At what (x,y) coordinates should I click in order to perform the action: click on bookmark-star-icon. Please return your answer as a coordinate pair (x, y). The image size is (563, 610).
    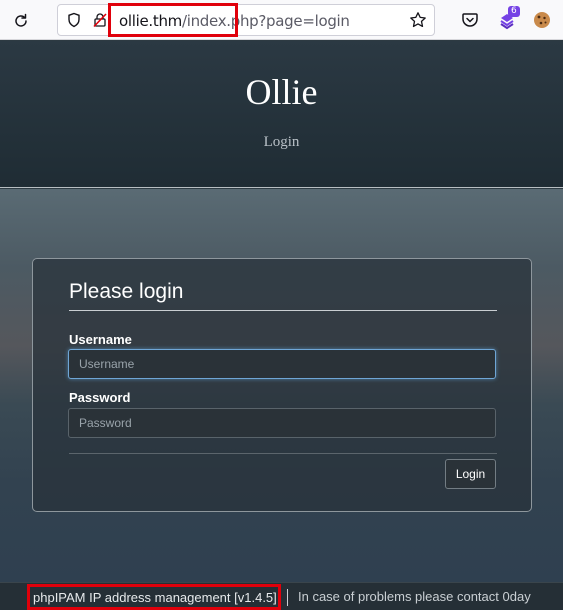
    Looking at the image, I should click on (418, 20).